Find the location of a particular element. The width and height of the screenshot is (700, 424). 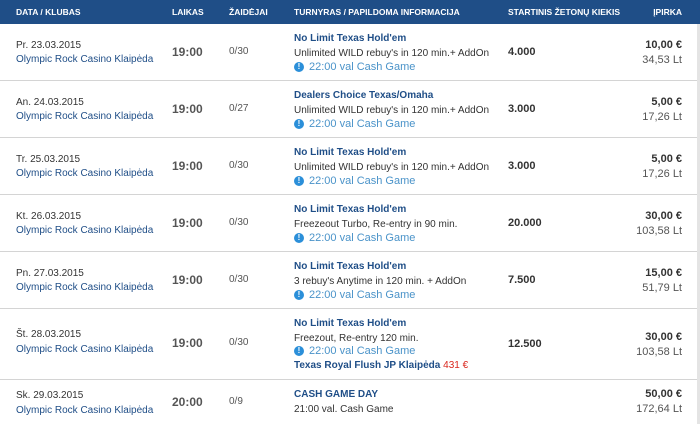

row-tournament-title: CASH GAME DAY is located at coordinates (336, 394).